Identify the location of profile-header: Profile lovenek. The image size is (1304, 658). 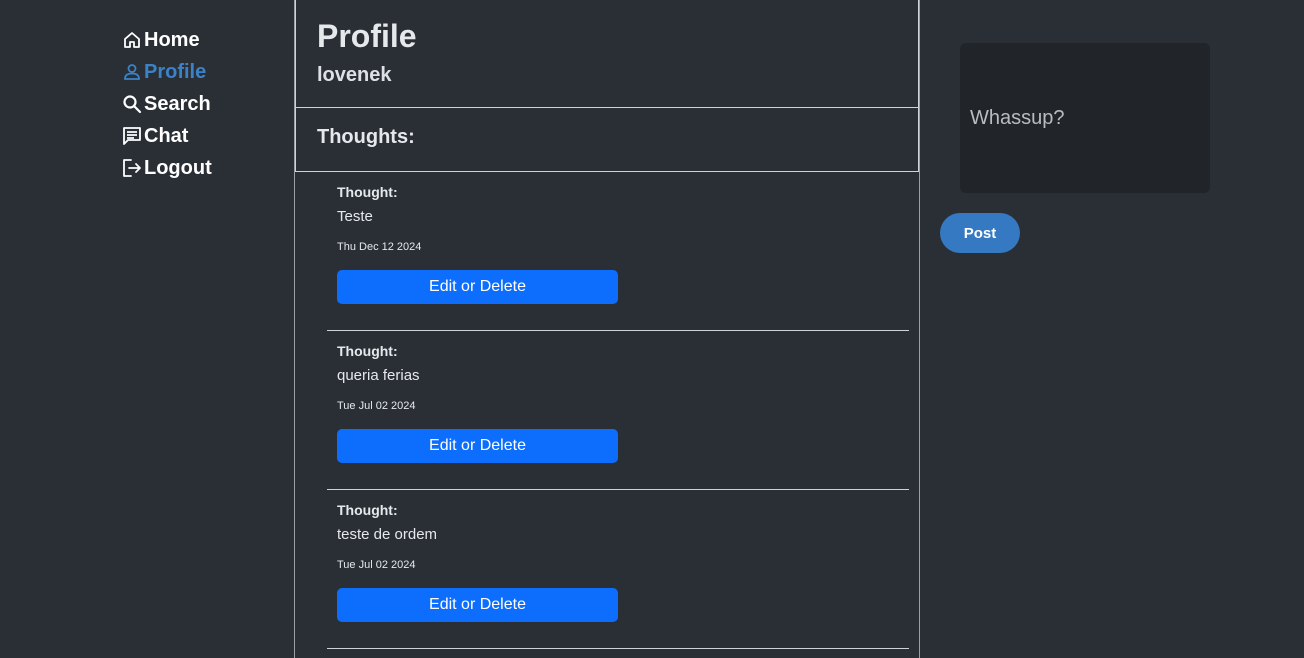
(607, 54).